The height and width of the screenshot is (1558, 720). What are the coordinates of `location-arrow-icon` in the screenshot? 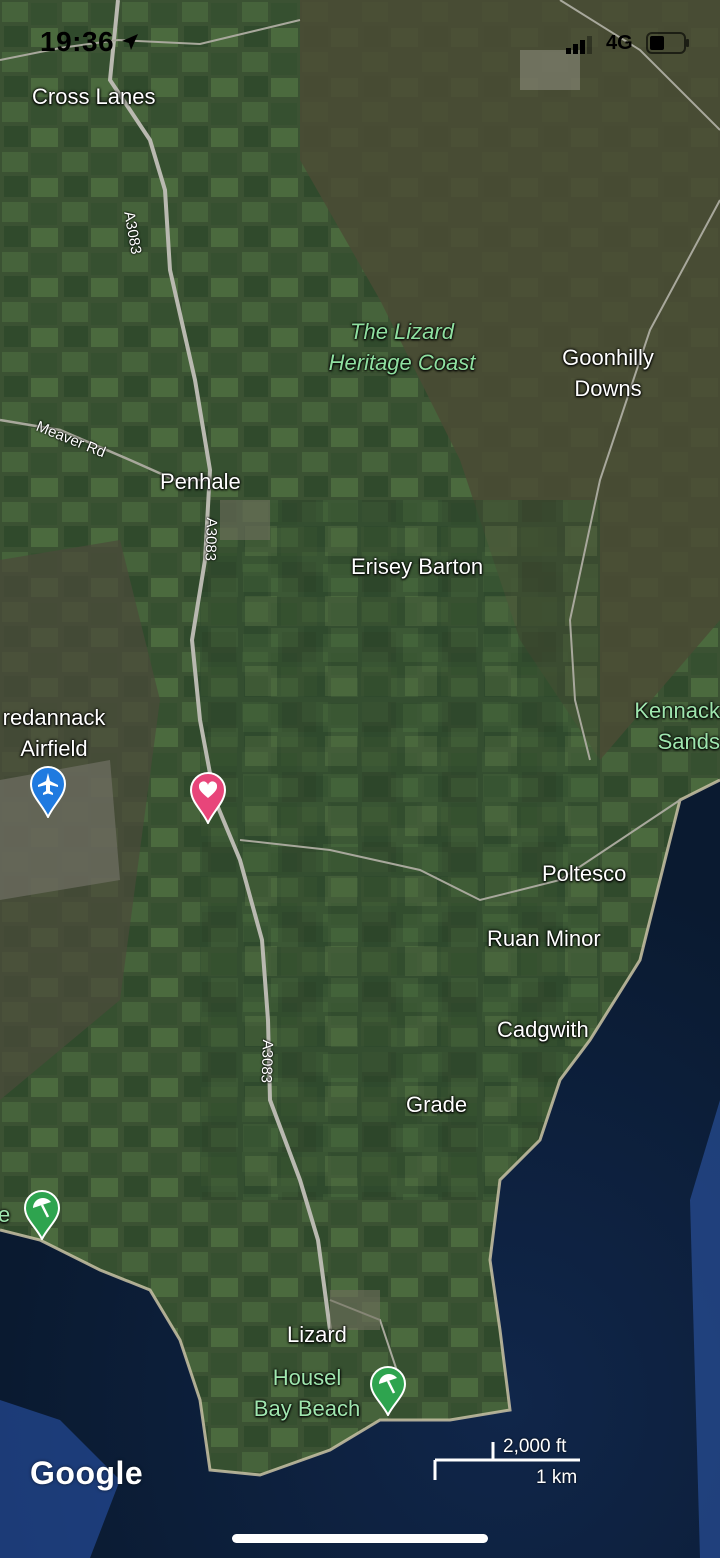 It's located at (130, 42).